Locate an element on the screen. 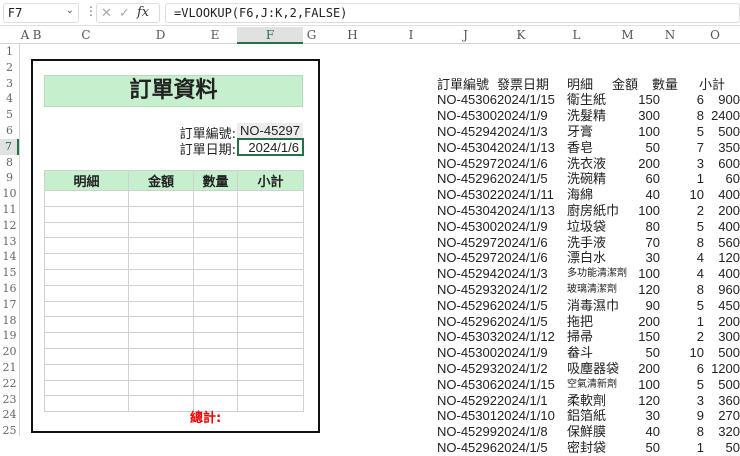 This screenshot has height=456, width=740. data-cell: 玻璃清潔劑 is located at coordinates (592, 290).